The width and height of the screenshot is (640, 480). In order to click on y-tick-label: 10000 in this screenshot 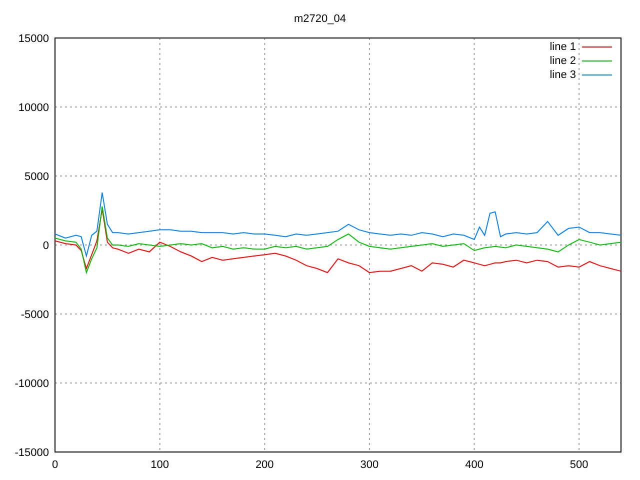, I will do `click(33, 108)`.